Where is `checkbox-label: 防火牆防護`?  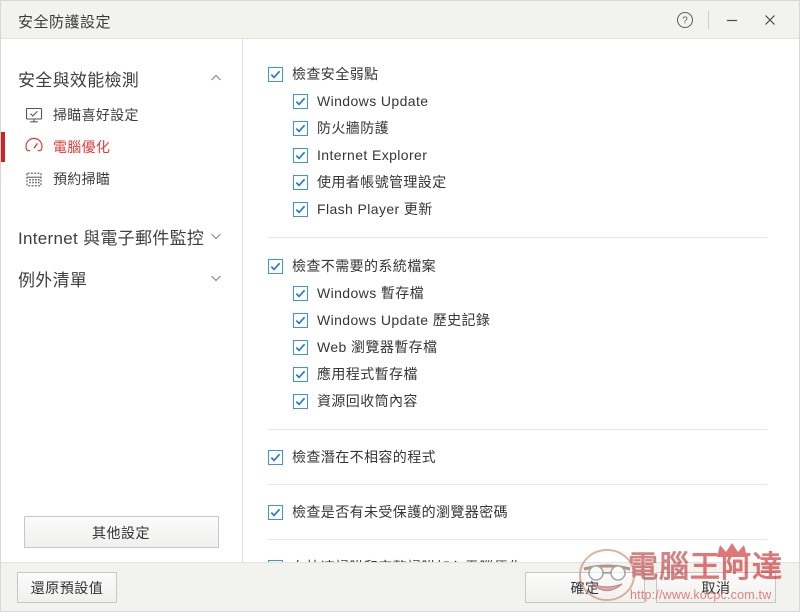 checkbox-label: 防火牆防護 is located at coordinates (353, 128).